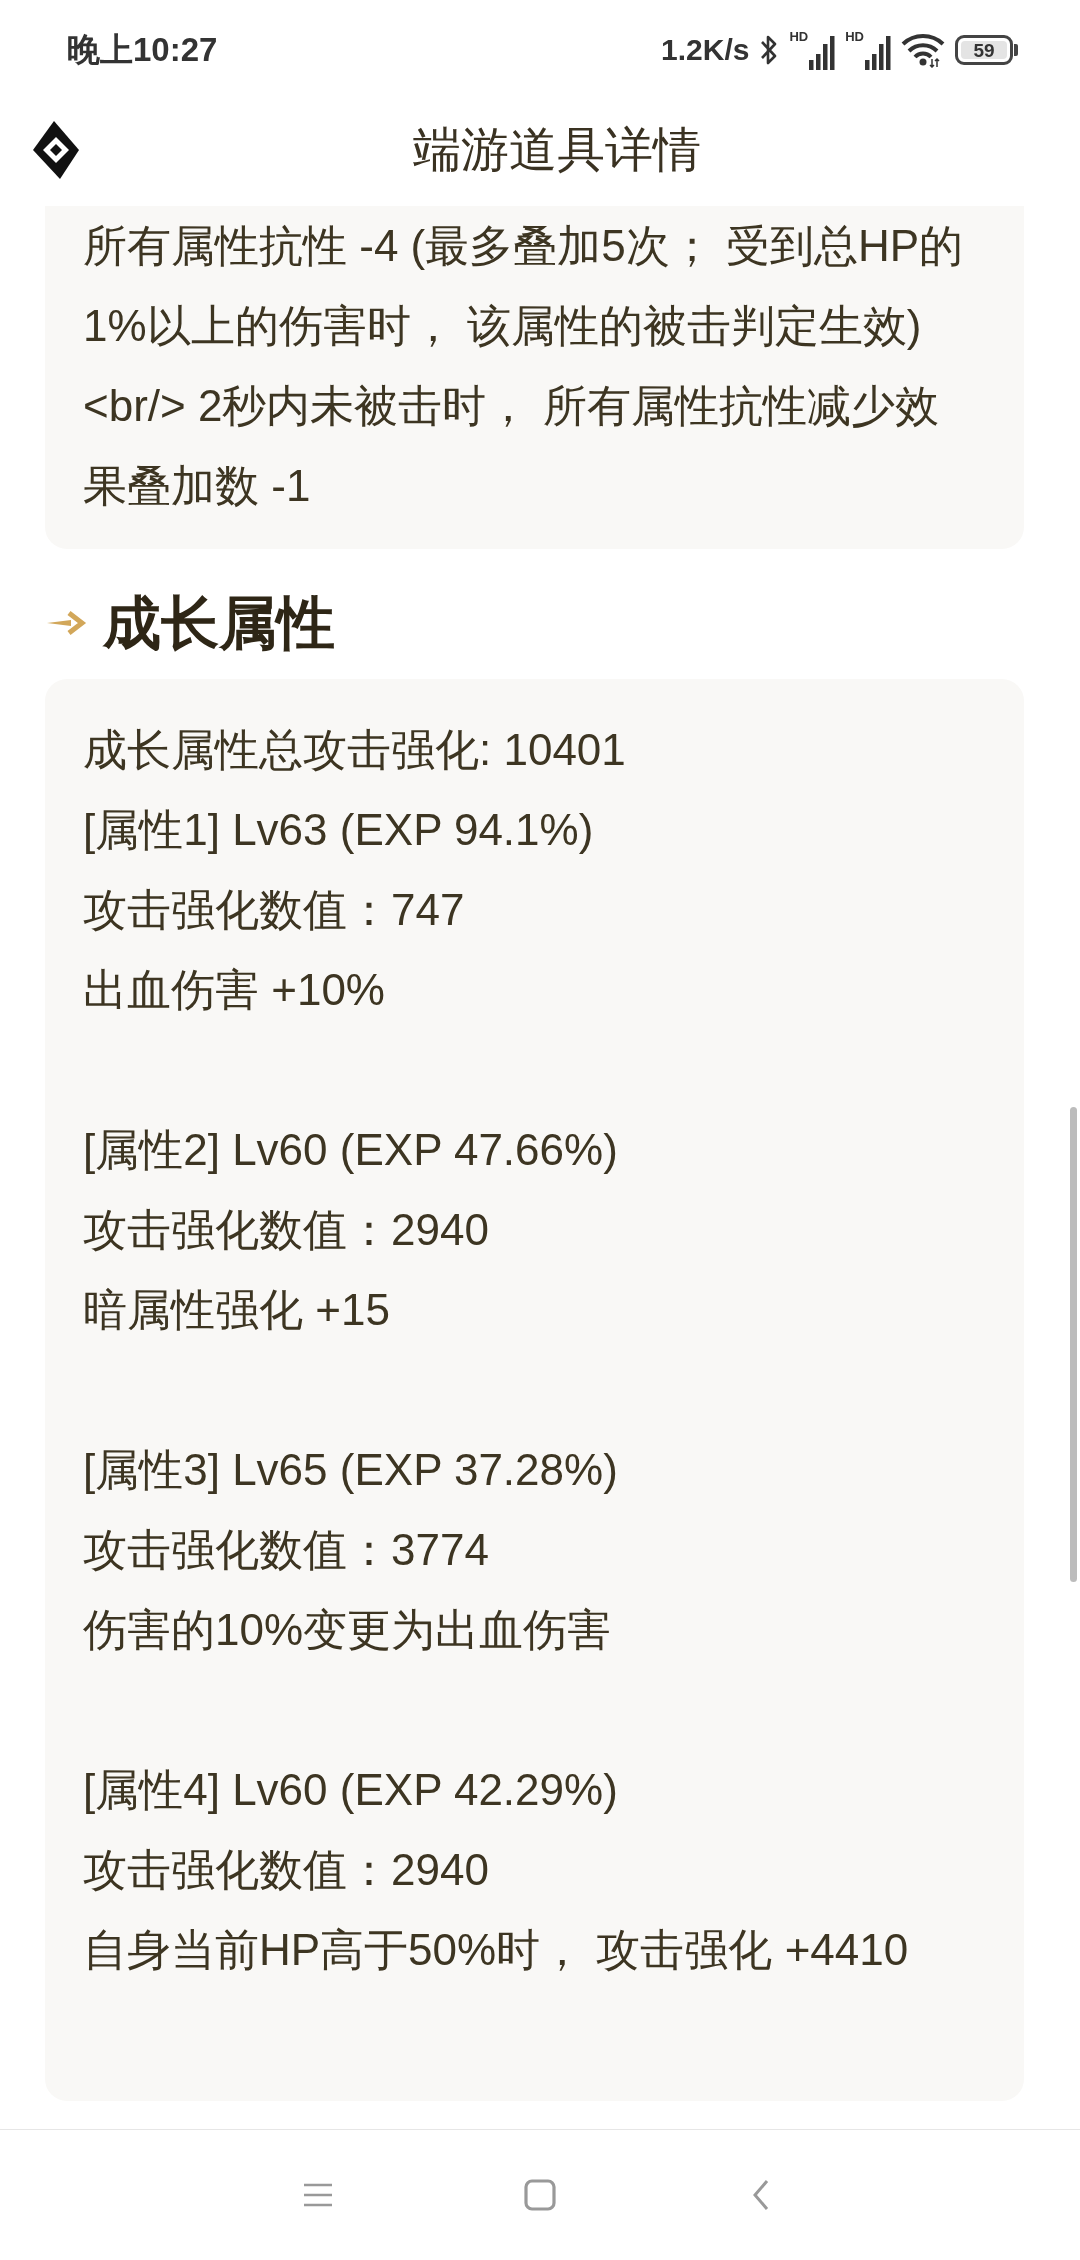 The image size is (1080, 2260). Describe the element at coordinates (351, 1470) in the screenshot. I see `attribute-line: [属性3] Lv65 (EXP 37.28%)` at that location.